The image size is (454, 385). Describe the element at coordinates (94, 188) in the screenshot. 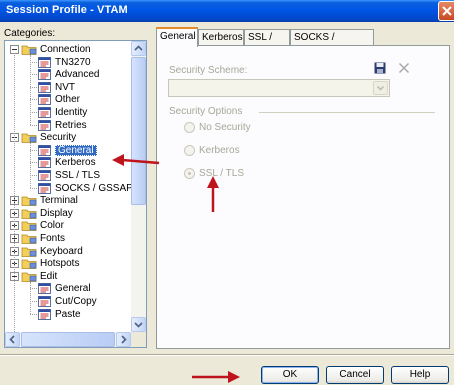

I see `tree-item-label: SOCKS / GSSAP` at that location.